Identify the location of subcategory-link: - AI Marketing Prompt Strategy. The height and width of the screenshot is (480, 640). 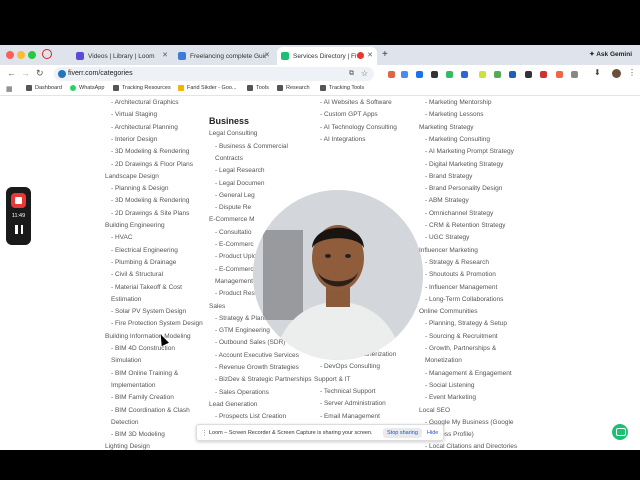
(469, 152).